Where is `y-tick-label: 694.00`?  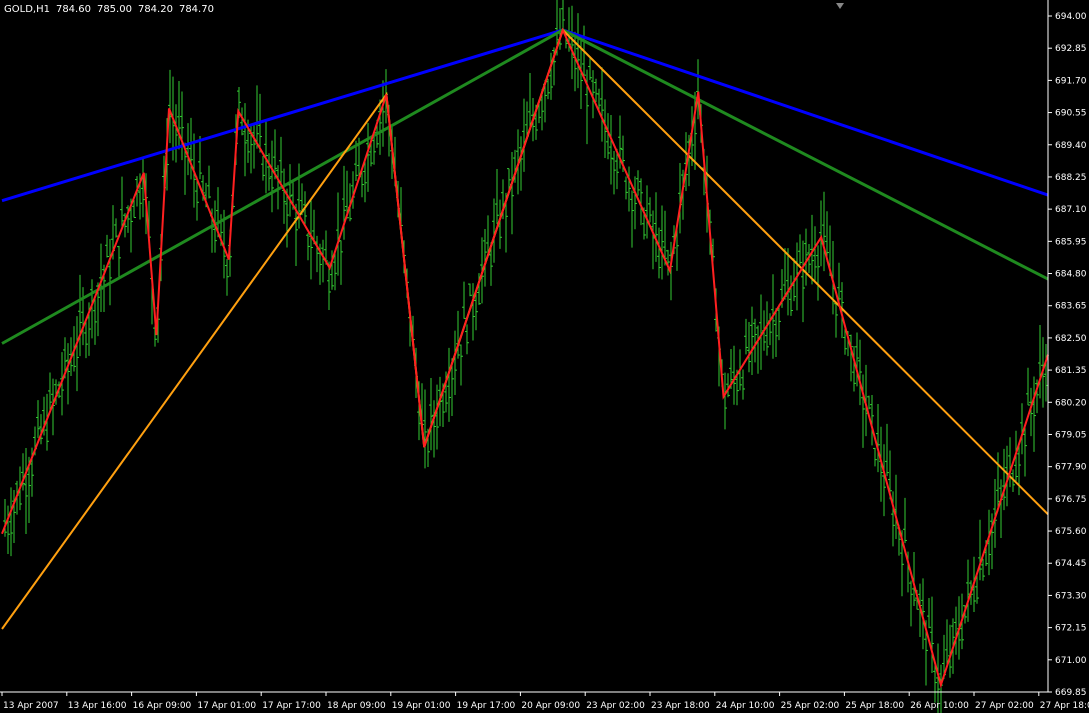
y-tick-label: 694.00 is located at coordinates (1071, 17).